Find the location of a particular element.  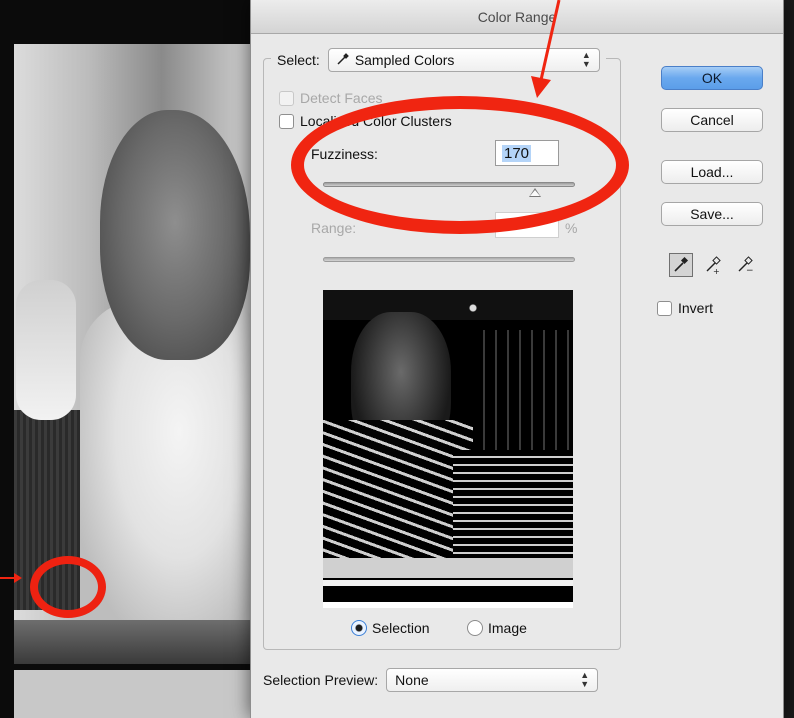

annotation-ellipse is located at coordinates (460, 165).